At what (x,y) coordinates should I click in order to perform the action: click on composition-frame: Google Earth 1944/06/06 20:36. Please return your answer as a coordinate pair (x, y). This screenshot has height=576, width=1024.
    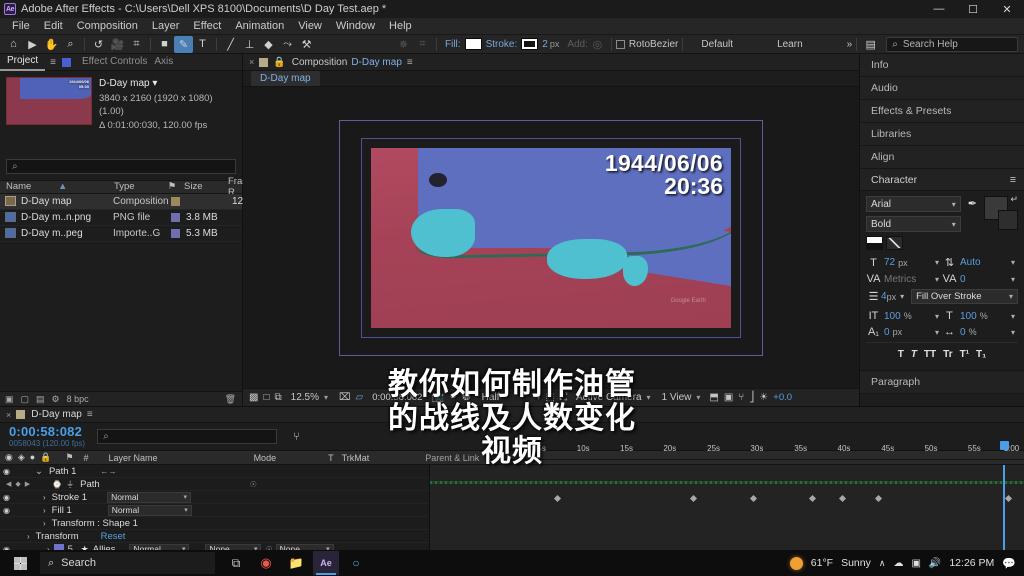
    Looking at the image, I should click on (551, 237).